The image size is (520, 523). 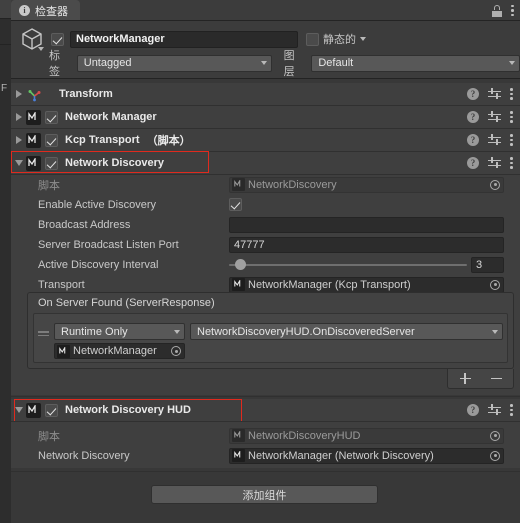 I want to click on component-header-network-discovery-hud: Network Discovery HUD ?, so click(x=265, y=410).